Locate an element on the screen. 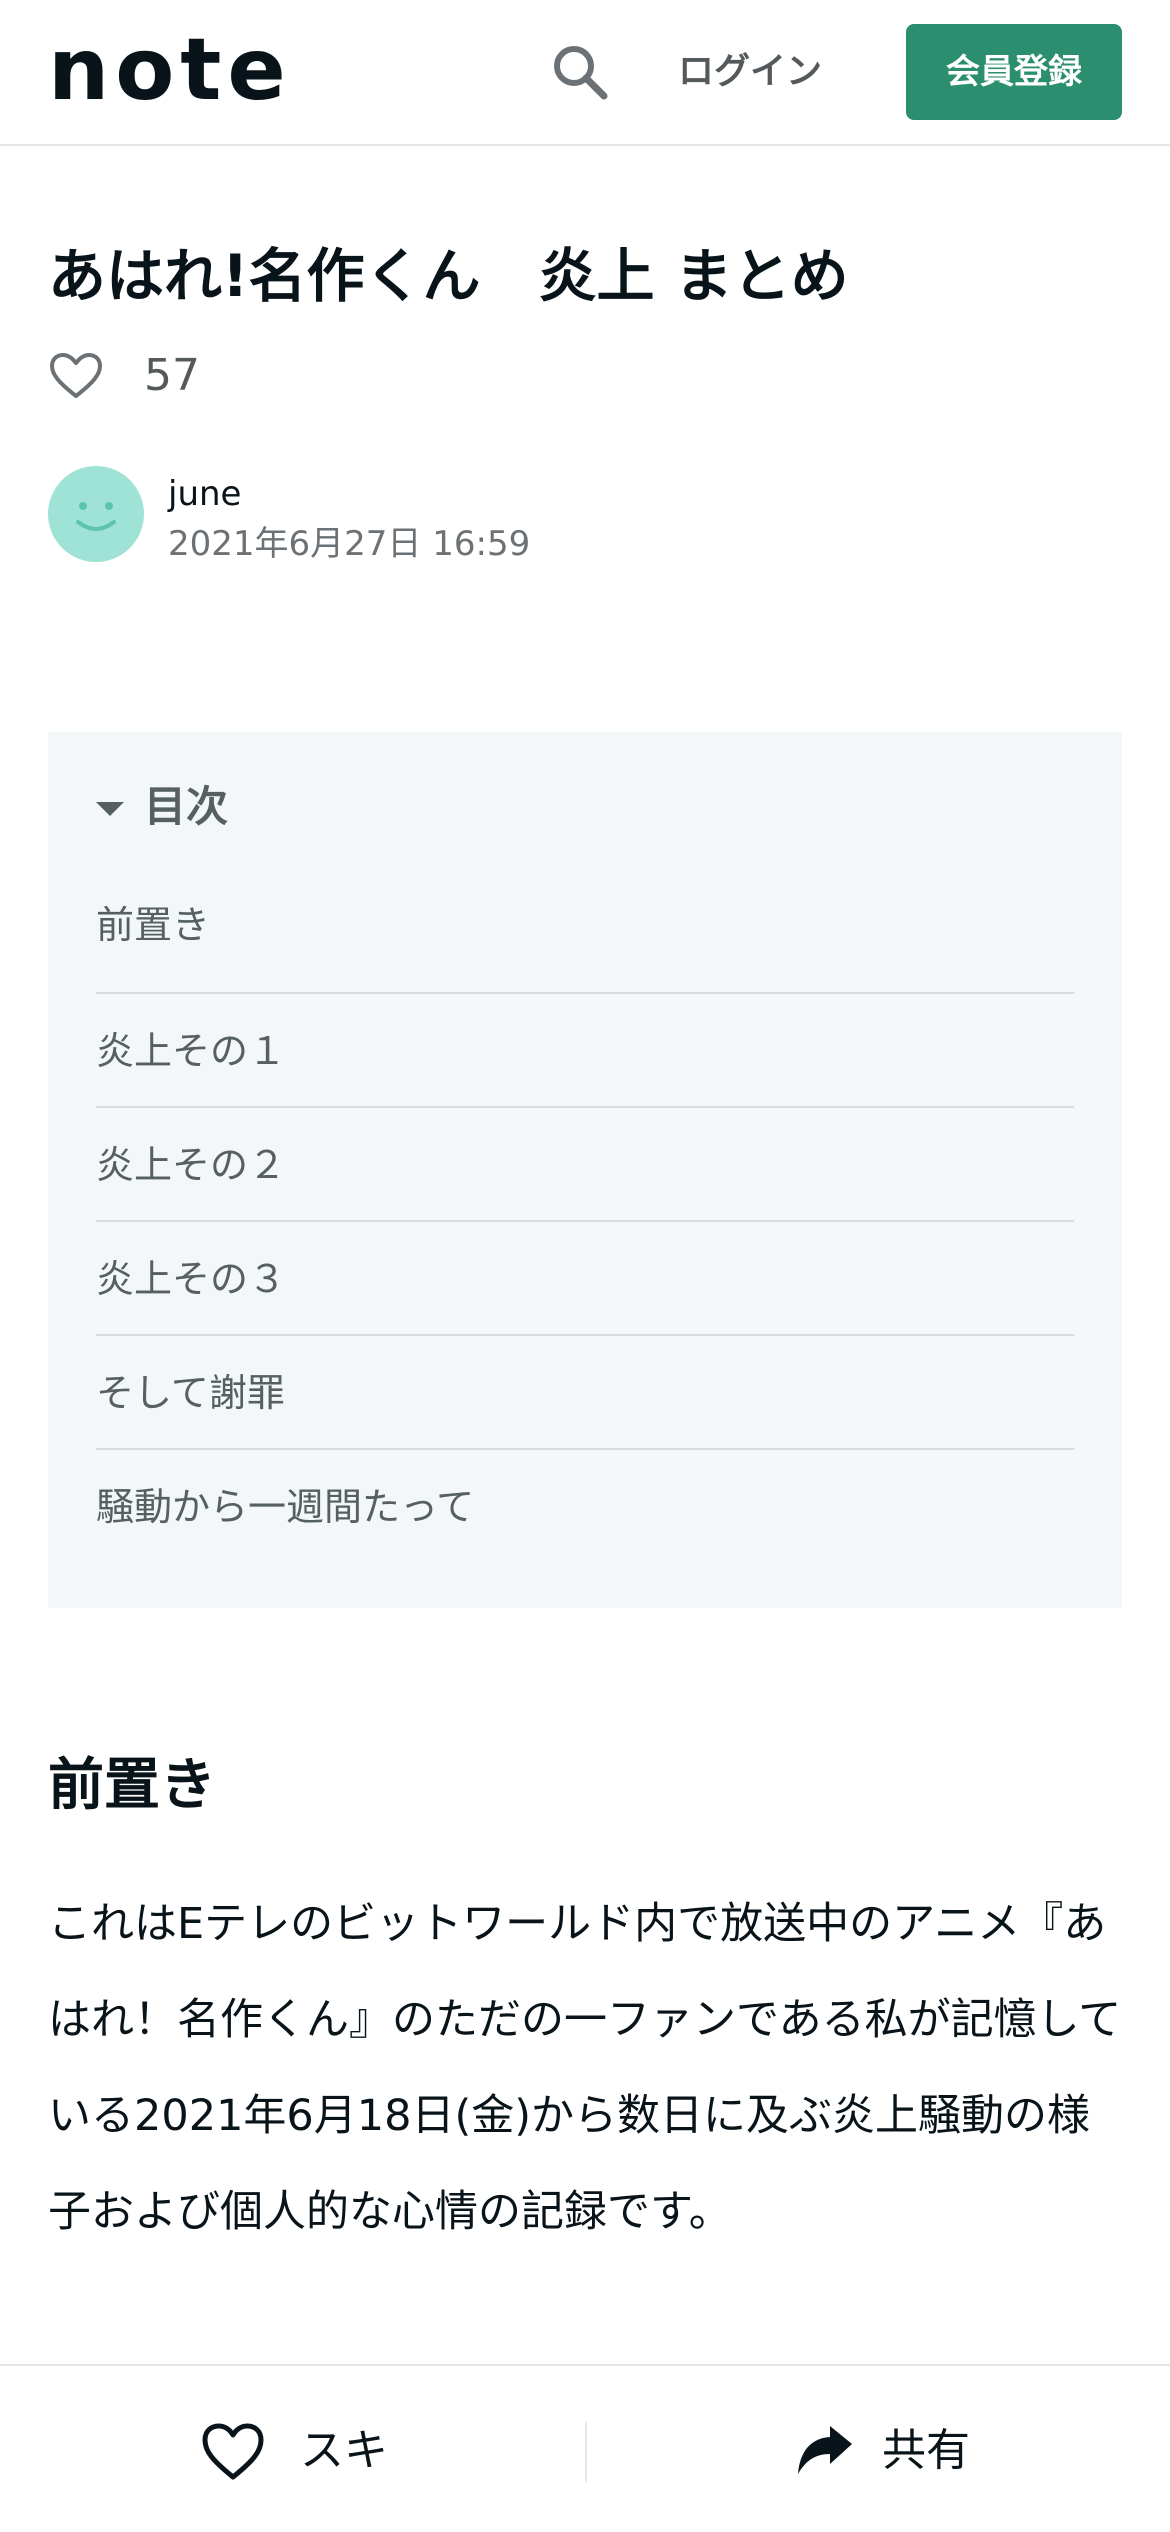 Image resolution: width=1170 pixels, height=2532 pixels. heart-icon is located at coordinates (233, 2451).